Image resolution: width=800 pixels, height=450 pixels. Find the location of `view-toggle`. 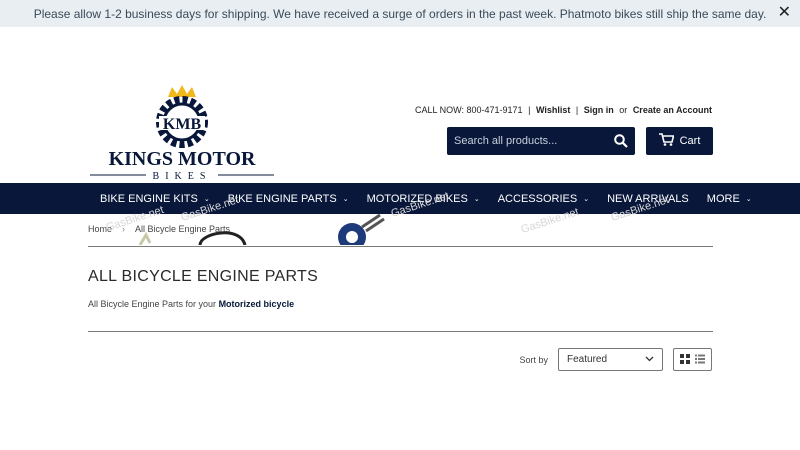

view-toggle is located at coordinates (692, 359).